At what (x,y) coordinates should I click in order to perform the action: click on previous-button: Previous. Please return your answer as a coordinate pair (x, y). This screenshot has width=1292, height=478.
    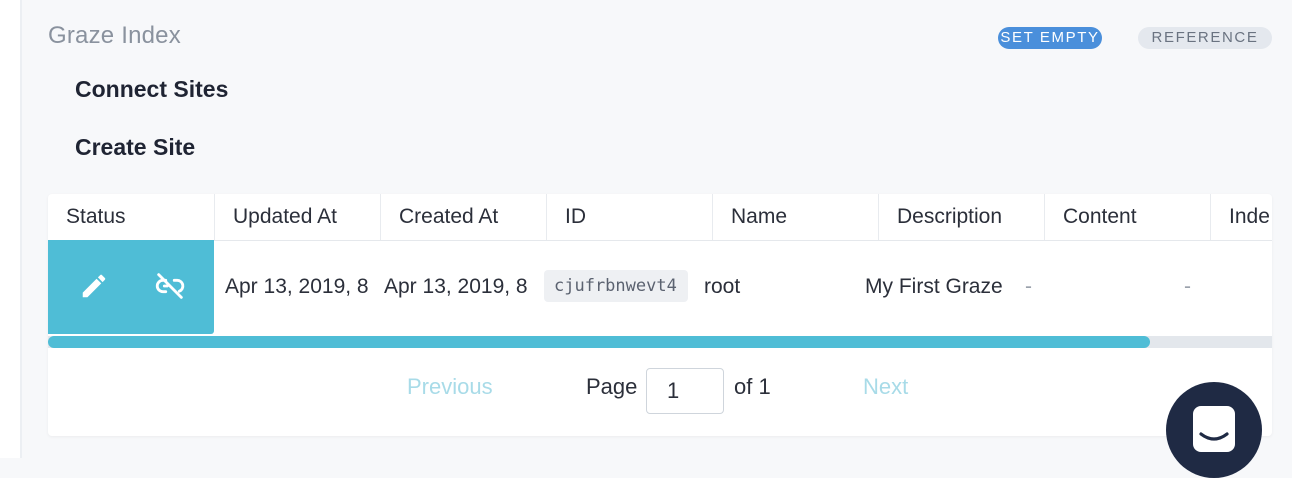
    Looking at the image, I should click on (450, 387).